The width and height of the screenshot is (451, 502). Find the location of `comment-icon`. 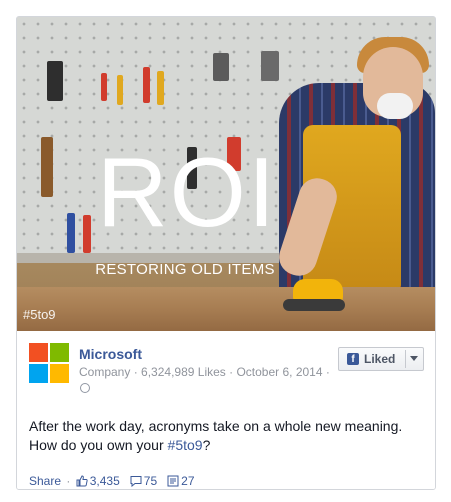

comment-icon is located at coordinates (136, 482).